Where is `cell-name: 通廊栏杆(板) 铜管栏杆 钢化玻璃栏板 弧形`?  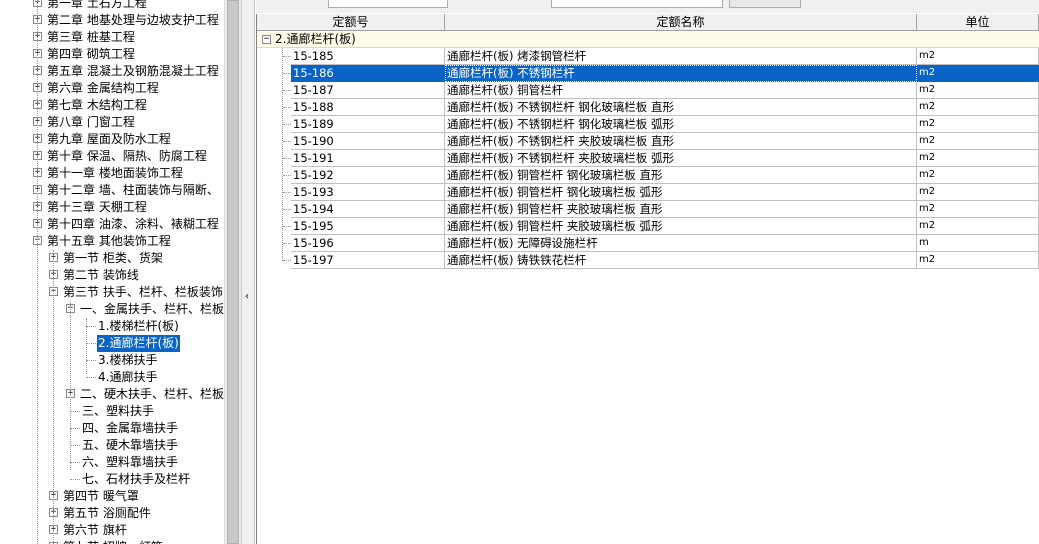
cell-name: 通廊栏杆(板) 铜管栏杆 钢化玻璃栏板 弧形 is located at coordinates (681, 192).